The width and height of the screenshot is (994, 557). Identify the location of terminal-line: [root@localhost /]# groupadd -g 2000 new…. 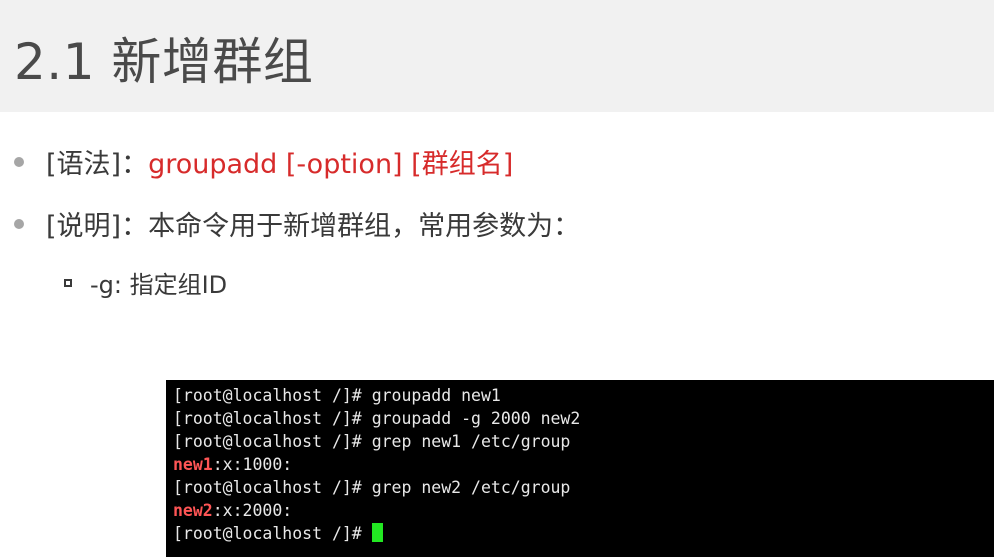
(583, 418).